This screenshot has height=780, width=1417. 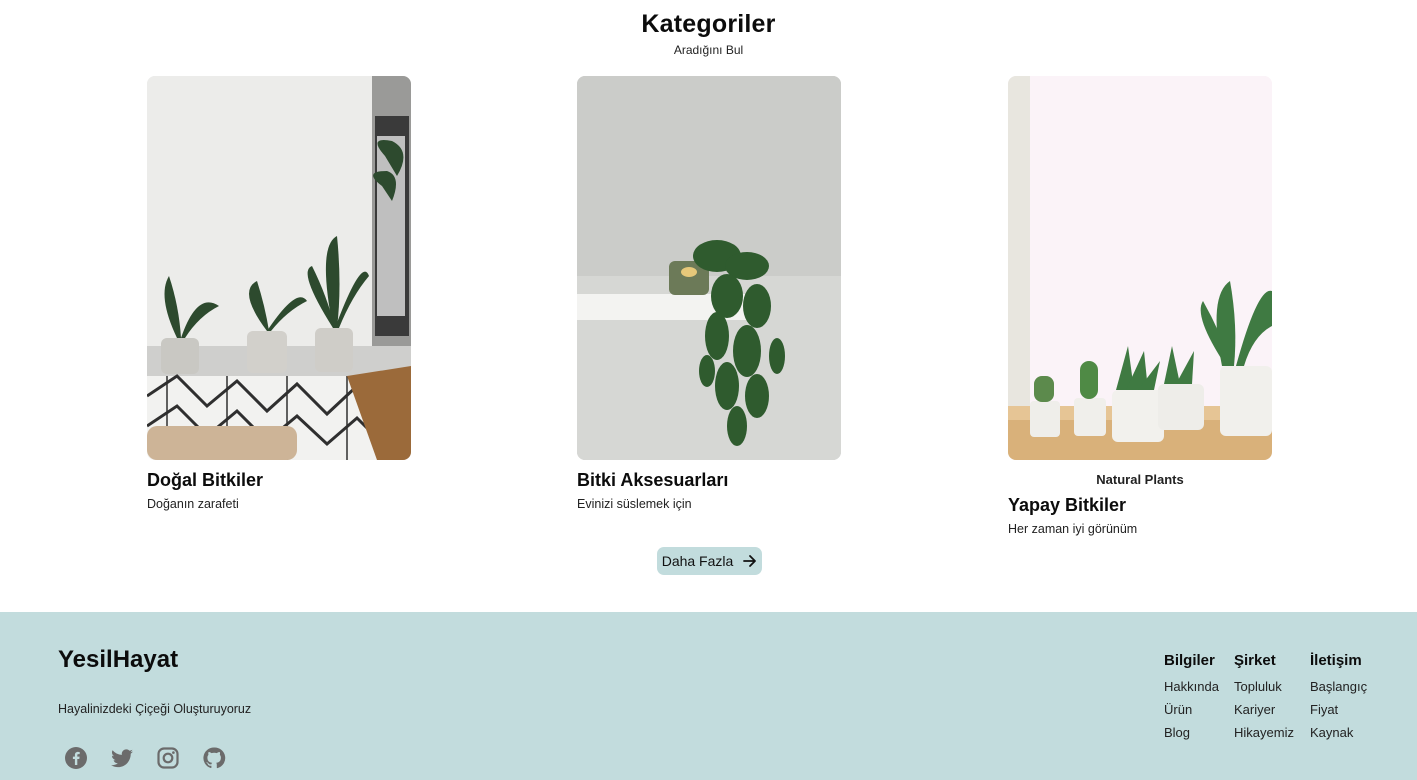 I want to click on footer-tagline: Hayalinizdeki Çiçeği Oluşturuyoruz, so click(x=155, y=709).